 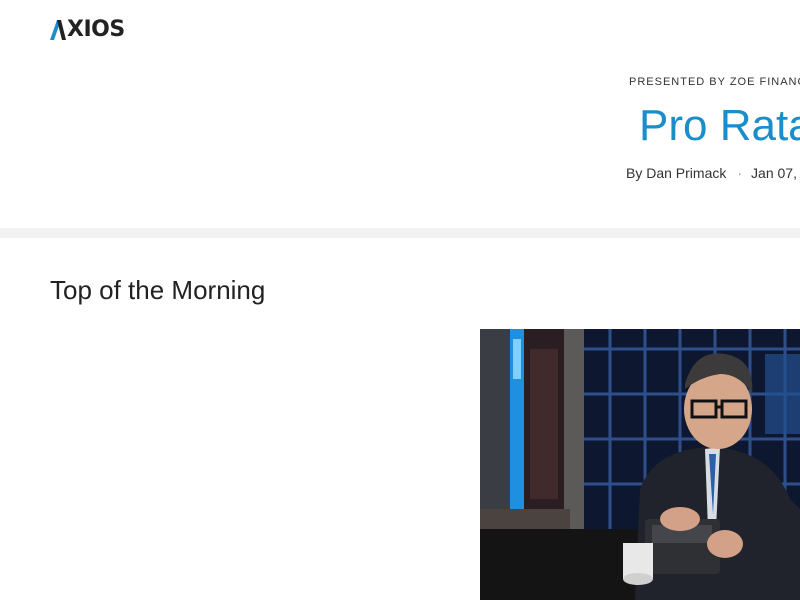 What do you see at coordinates (400, 233) in the screenshot?
I see `section-divider` at bounding box center [400, 233].